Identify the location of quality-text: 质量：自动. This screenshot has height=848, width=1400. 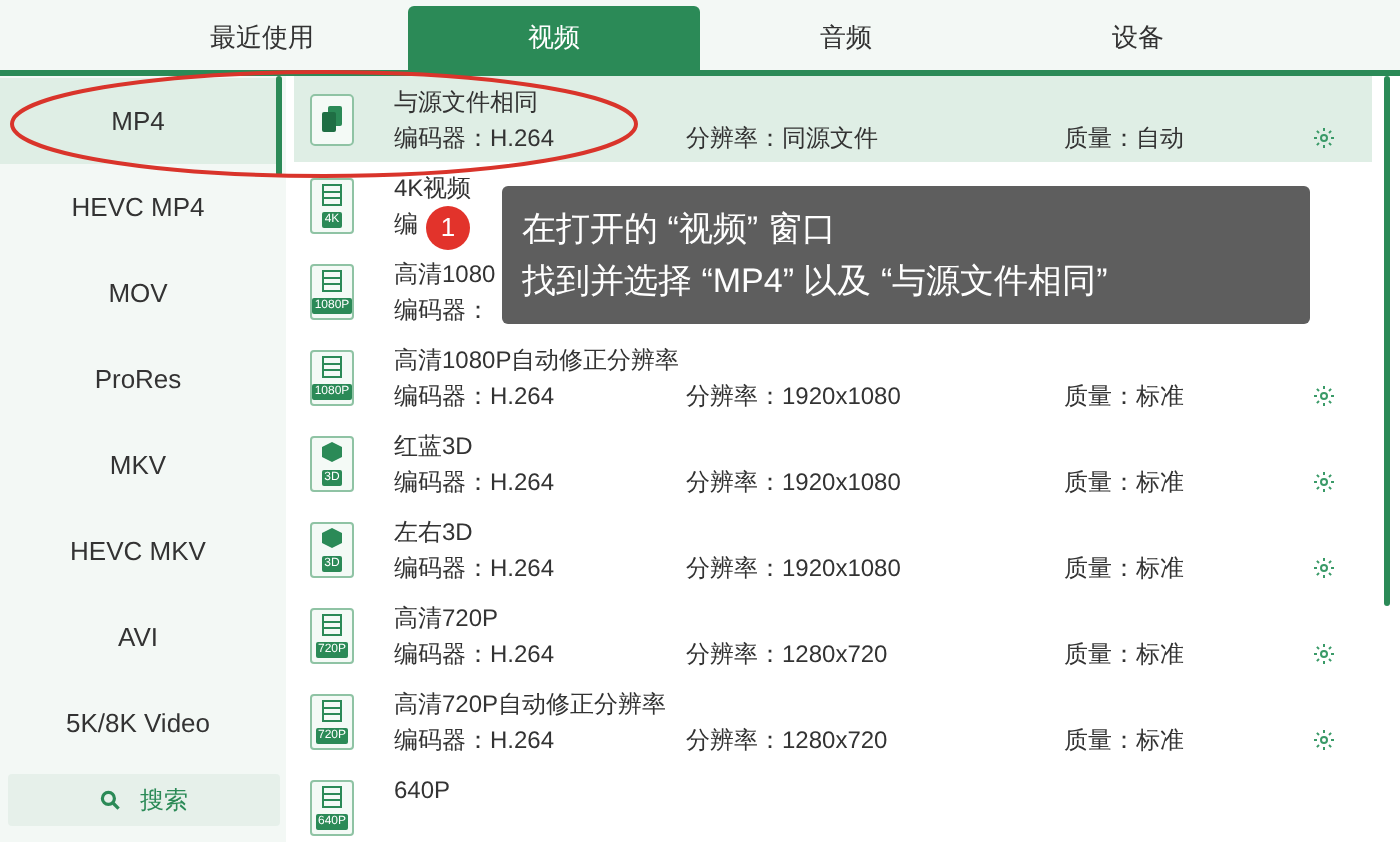
(1124, 137).